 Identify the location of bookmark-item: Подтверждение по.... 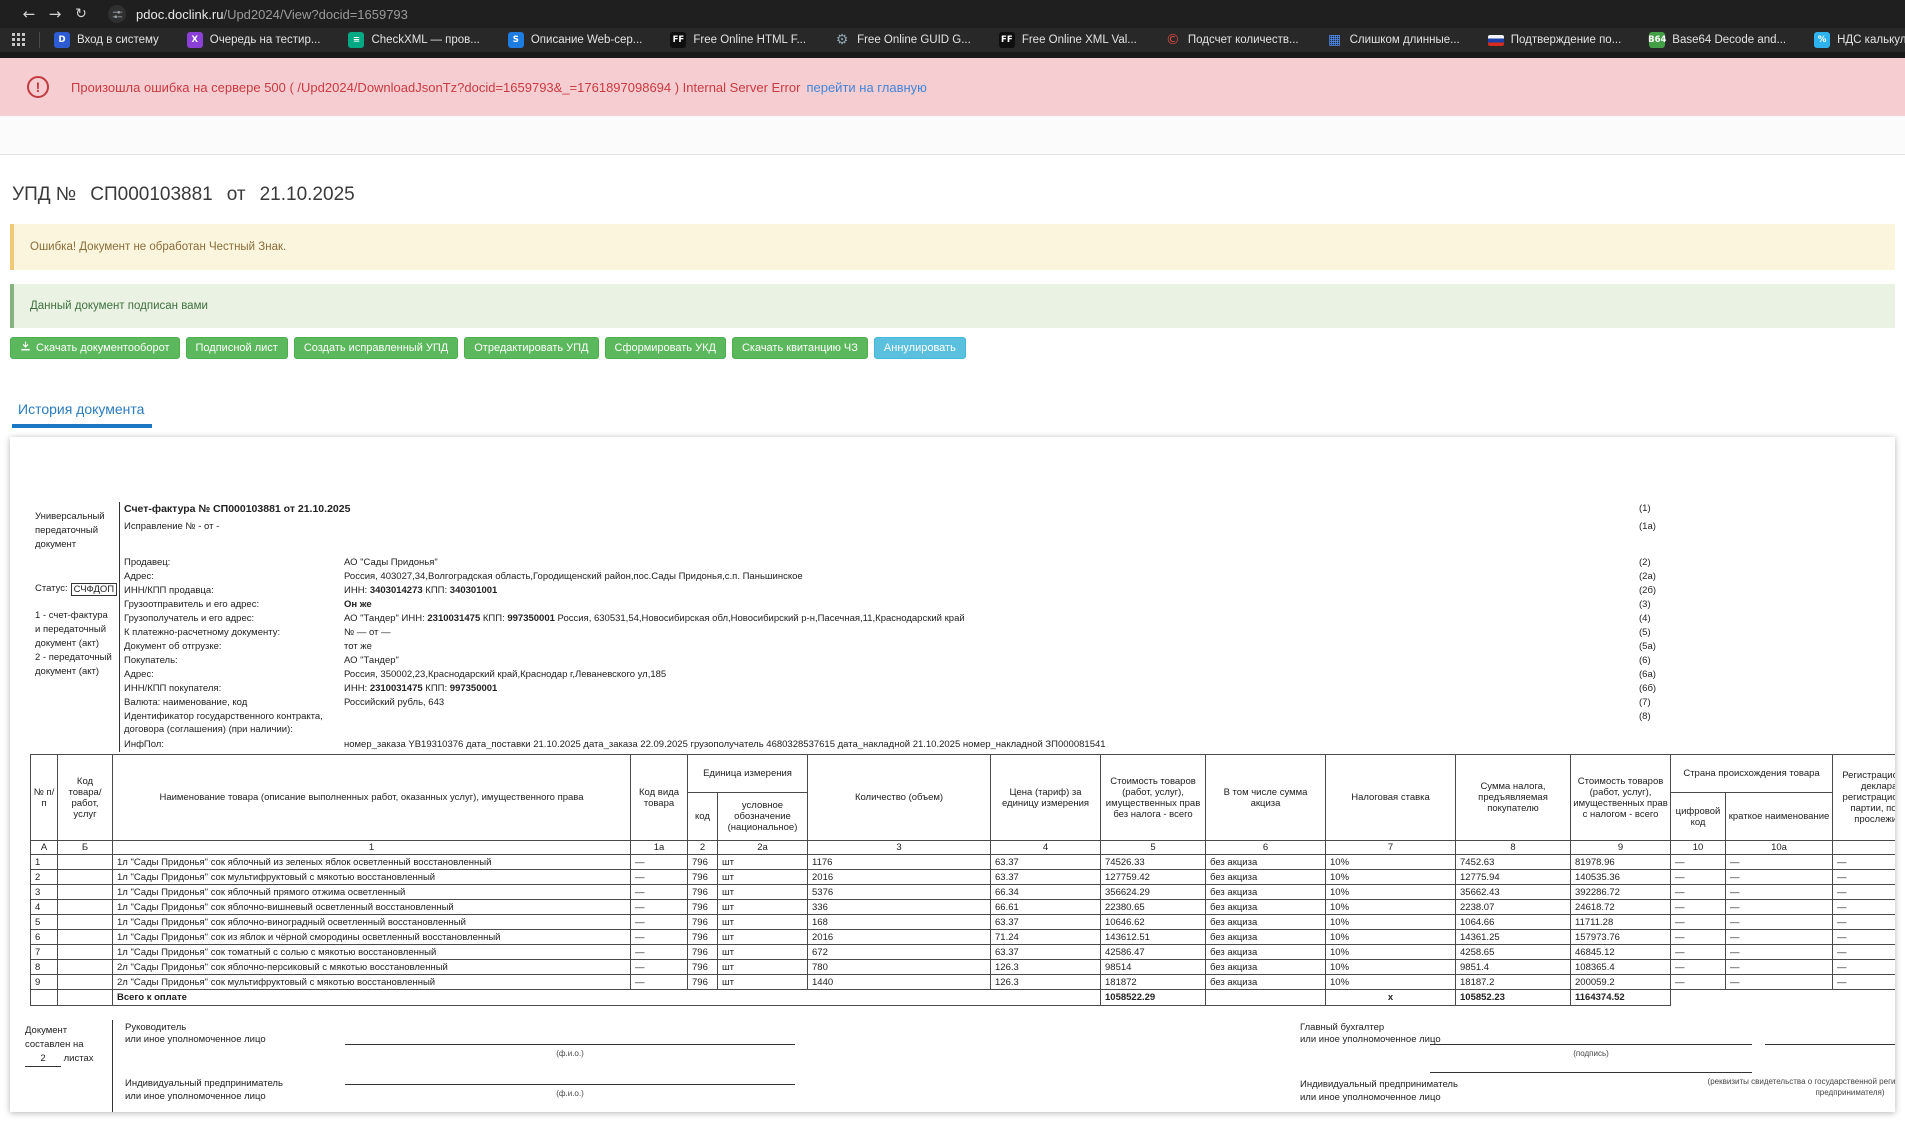
(1554, 40).